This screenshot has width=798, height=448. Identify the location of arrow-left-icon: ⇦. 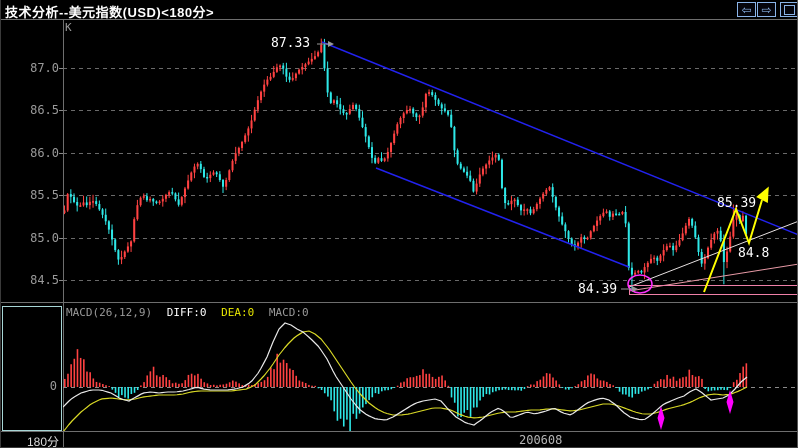
(746, 9).